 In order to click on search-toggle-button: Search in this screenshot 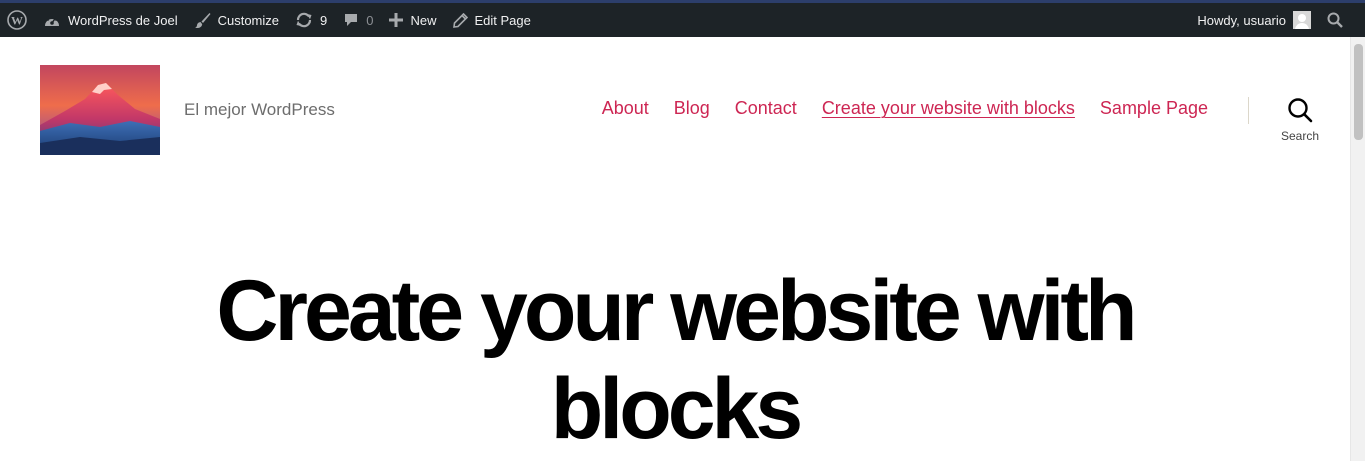, I will do `click(1300, 121)`.